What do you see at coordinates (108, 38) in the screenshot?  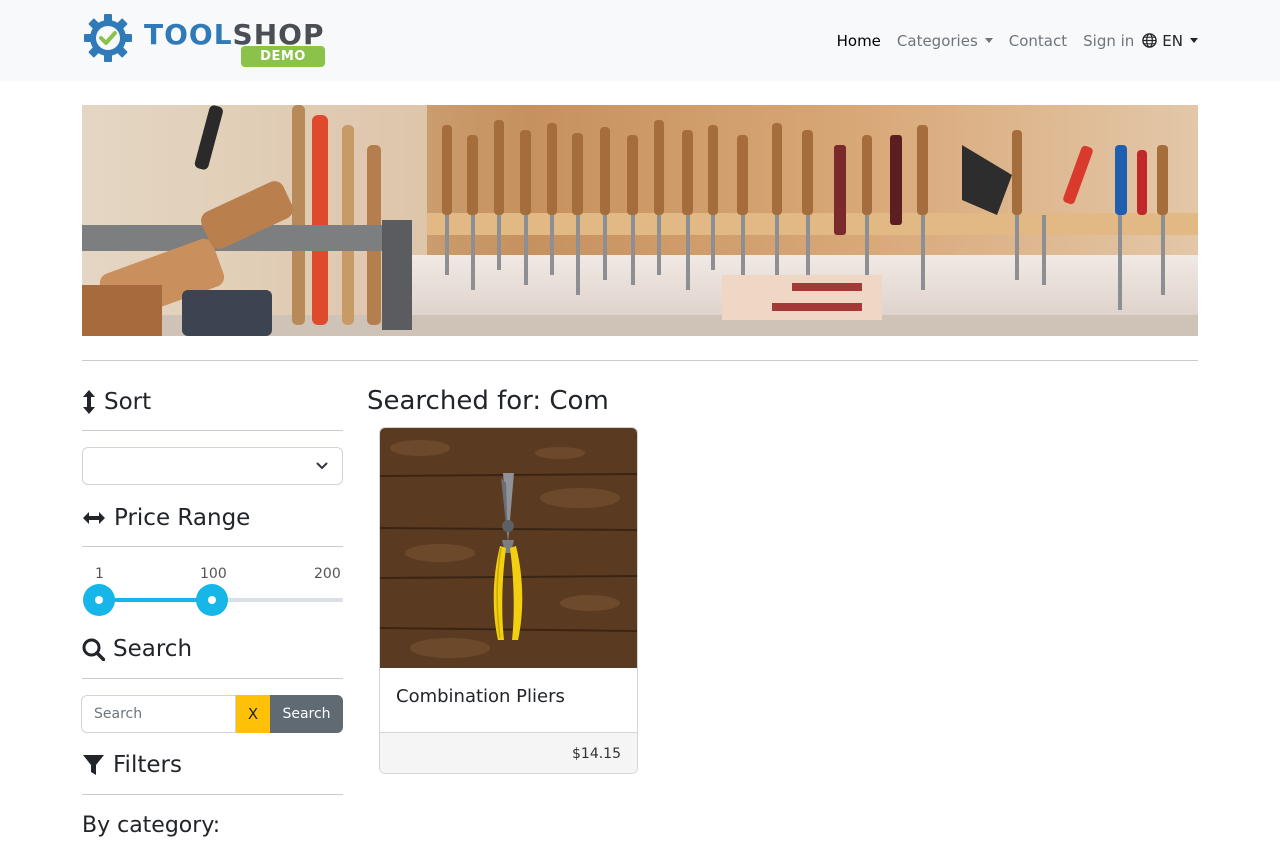 I see `gear-icon` at bounding box center [108, 38].